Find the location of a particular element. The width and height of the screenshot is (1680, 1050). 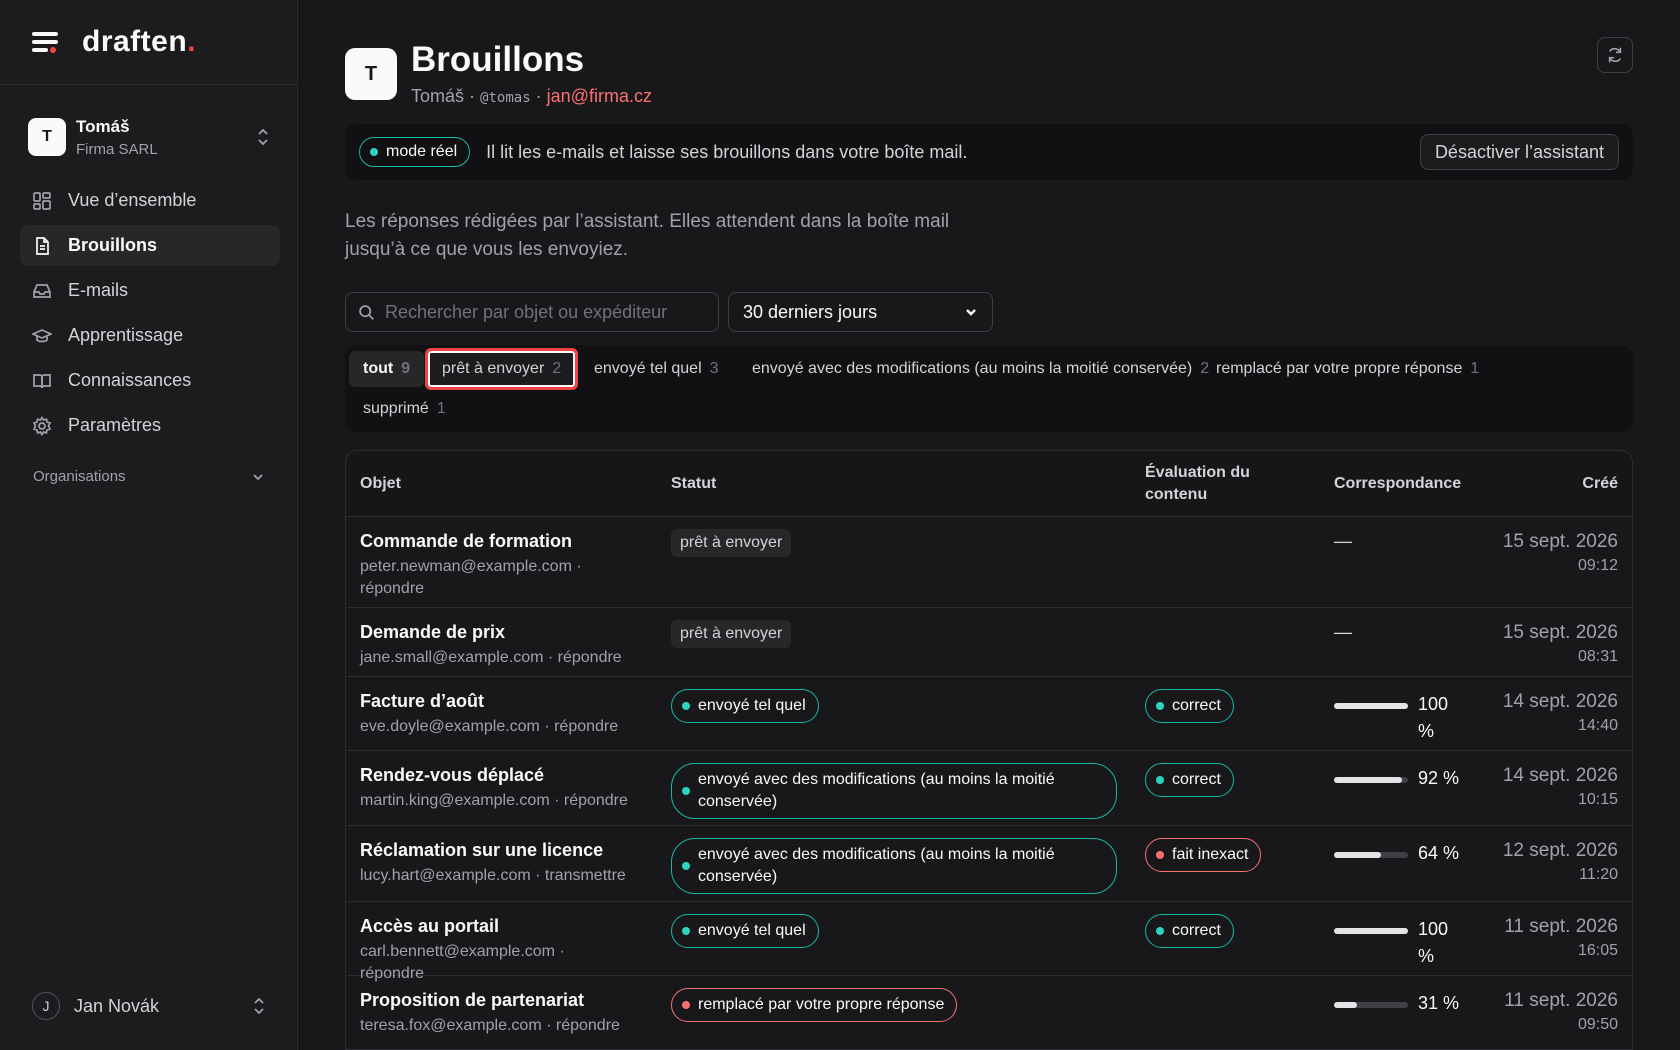

created-time: 10:15 is located at coordinates (1597, 799).